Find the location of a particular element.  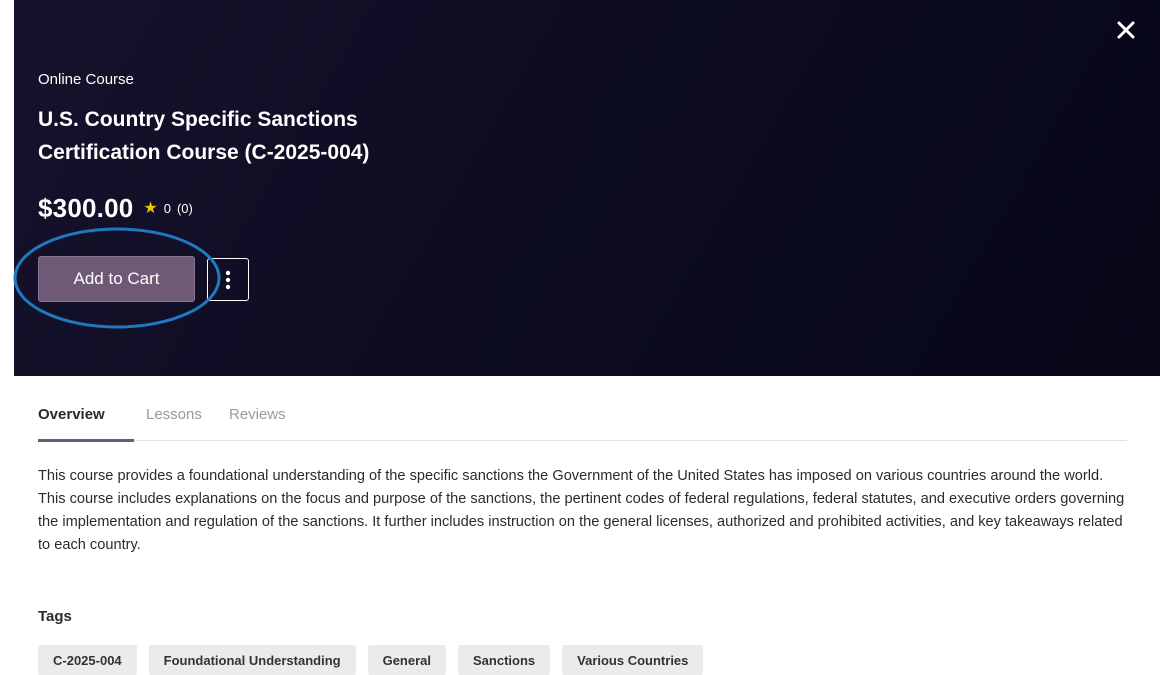

tag-item: Foundational Understanding is located at coordinates (252, 660).